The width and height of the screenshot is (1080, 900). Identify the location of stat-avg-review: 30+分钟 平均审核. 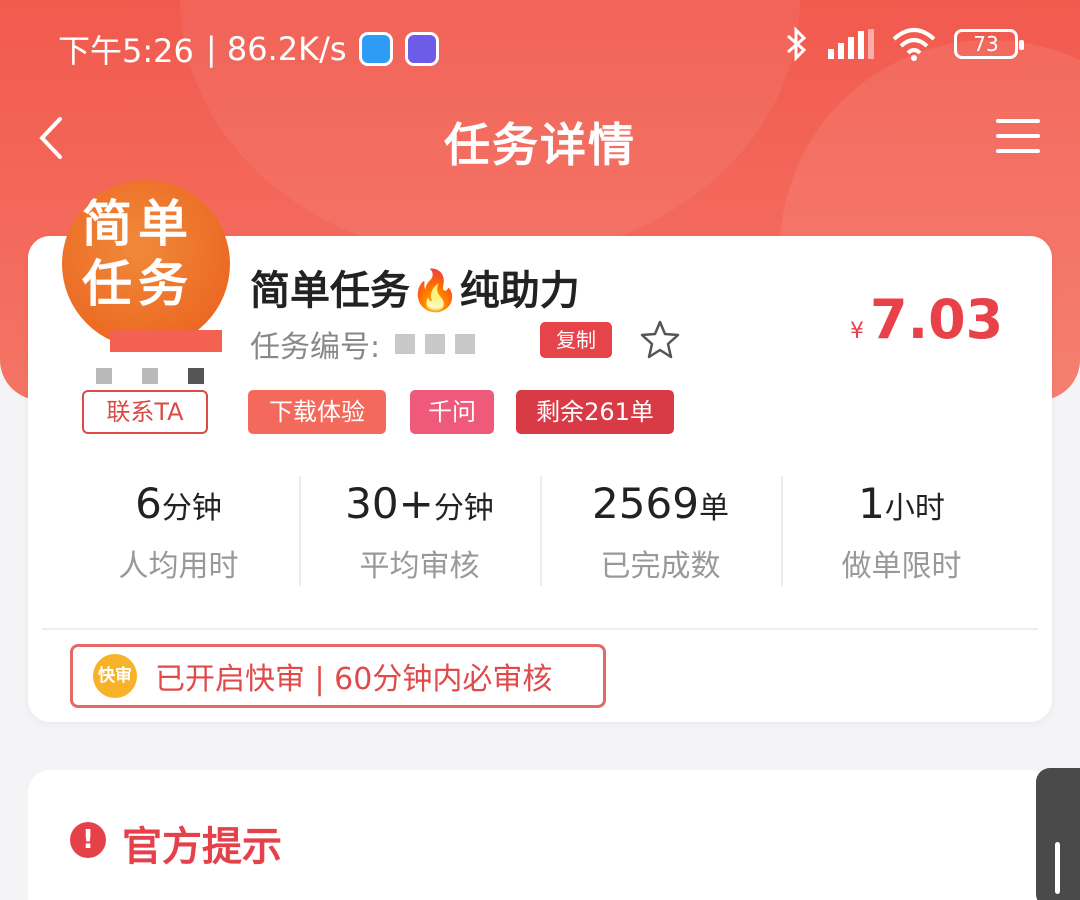
(419, 532).